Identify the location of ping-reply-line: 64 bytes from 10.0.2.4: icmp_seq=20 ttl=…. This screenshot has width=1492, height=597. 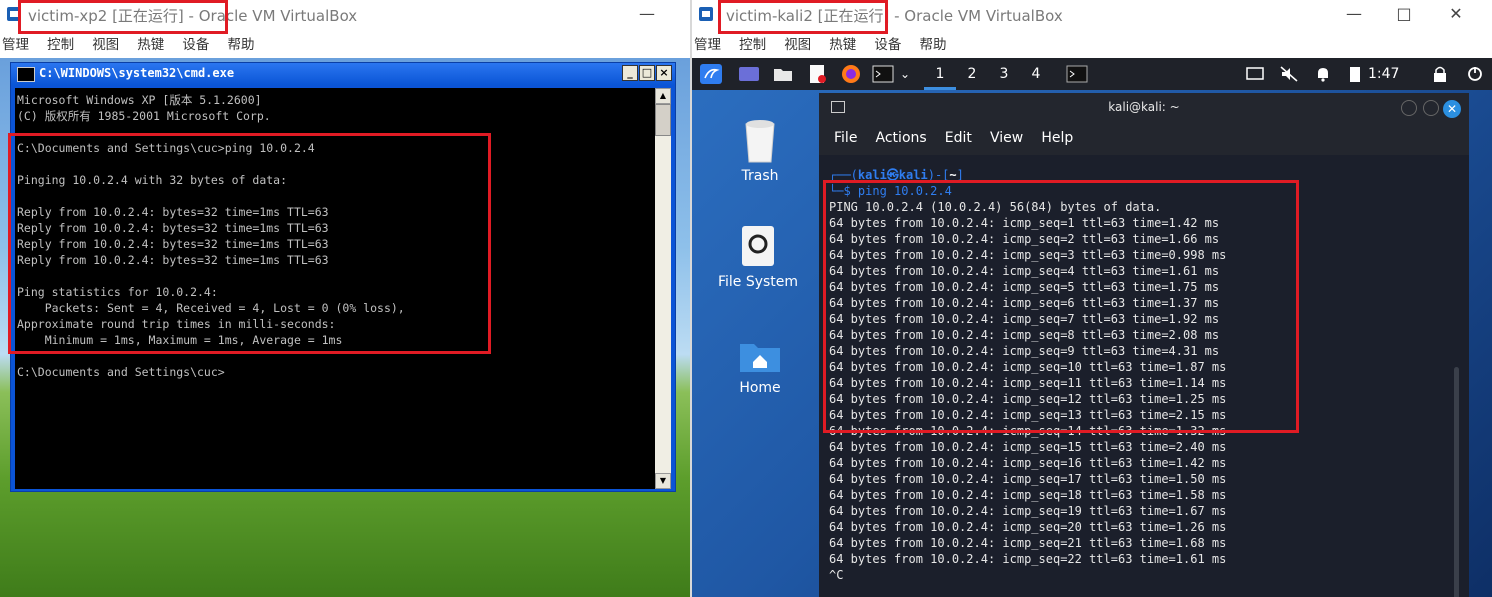
(1028, 527).